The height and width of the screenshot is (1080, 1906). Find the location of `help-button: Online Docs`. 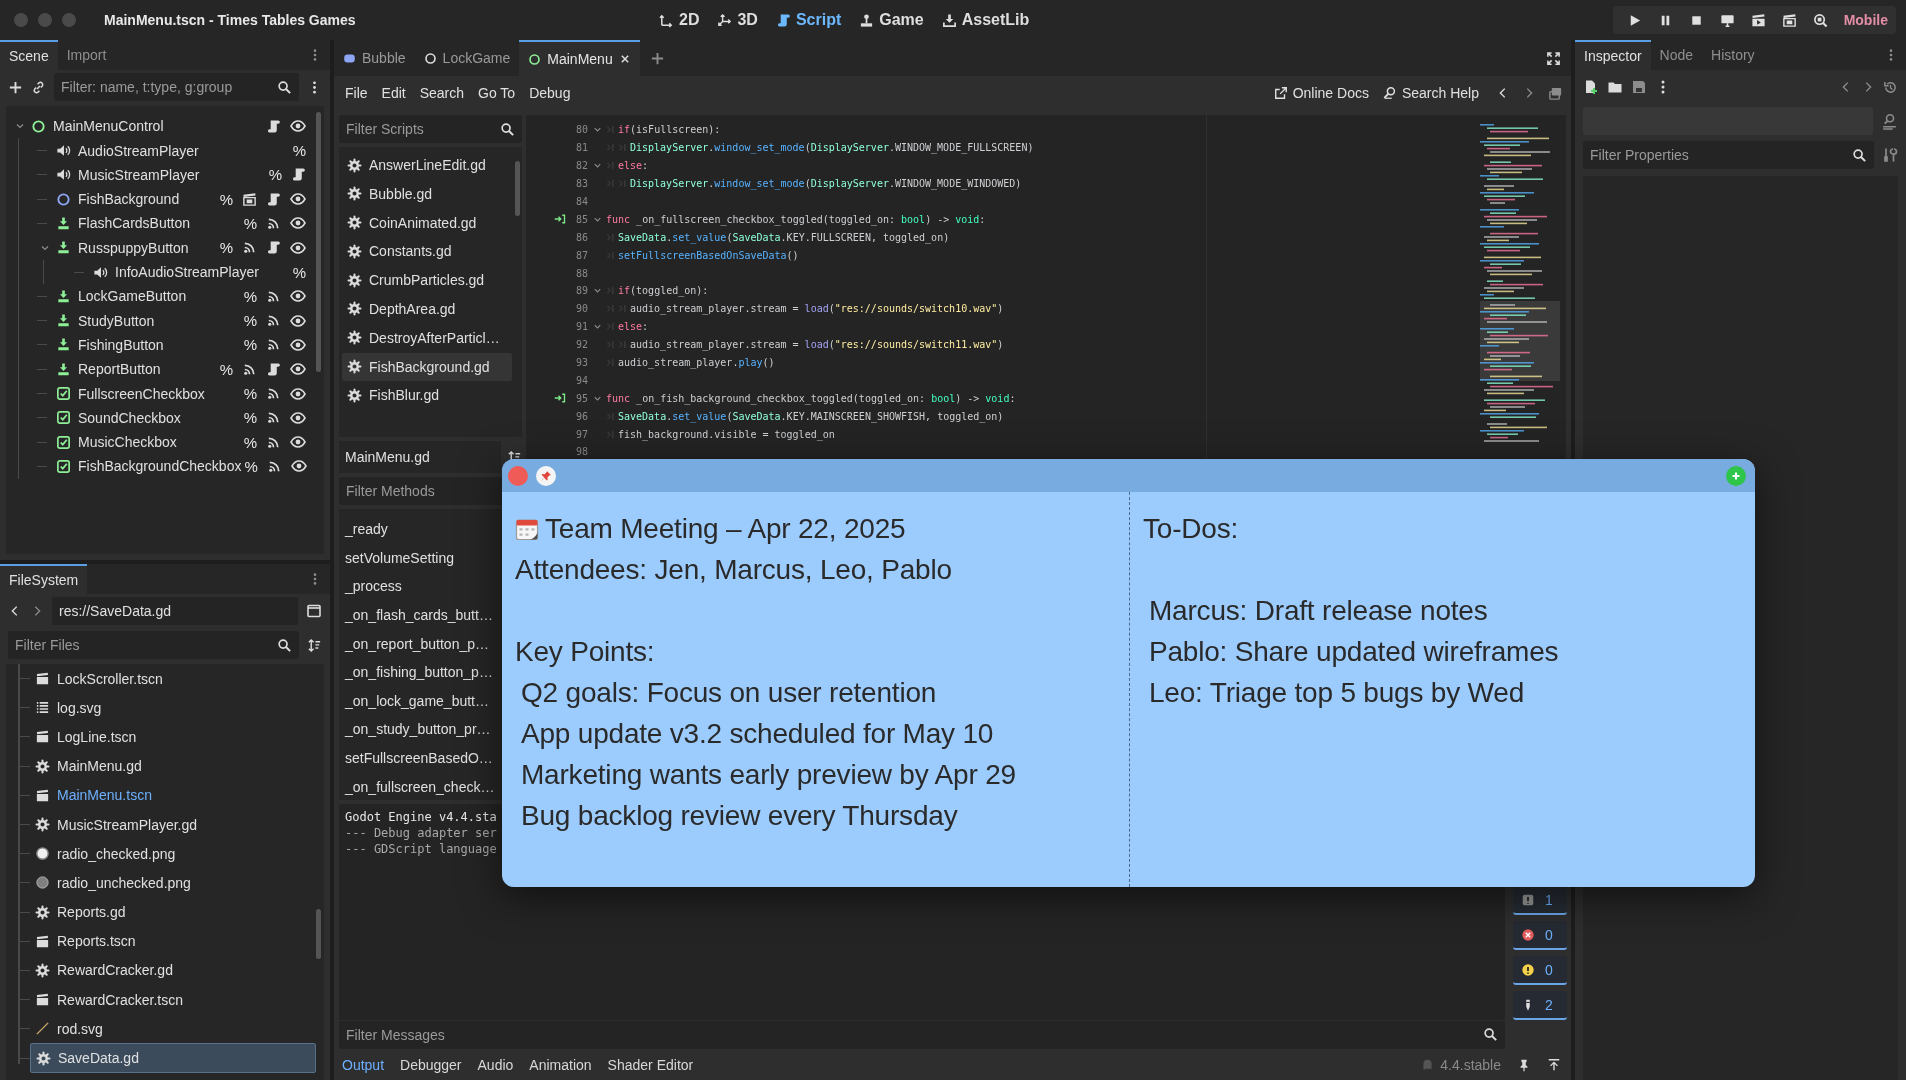

help-button: Online Docs is located at coordinates (1321, 93).